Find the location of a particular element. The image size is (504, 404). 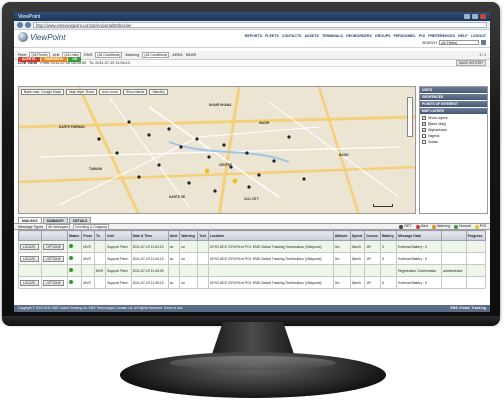

nav-fleets: FLEETS is located at coordinates (272, 36).